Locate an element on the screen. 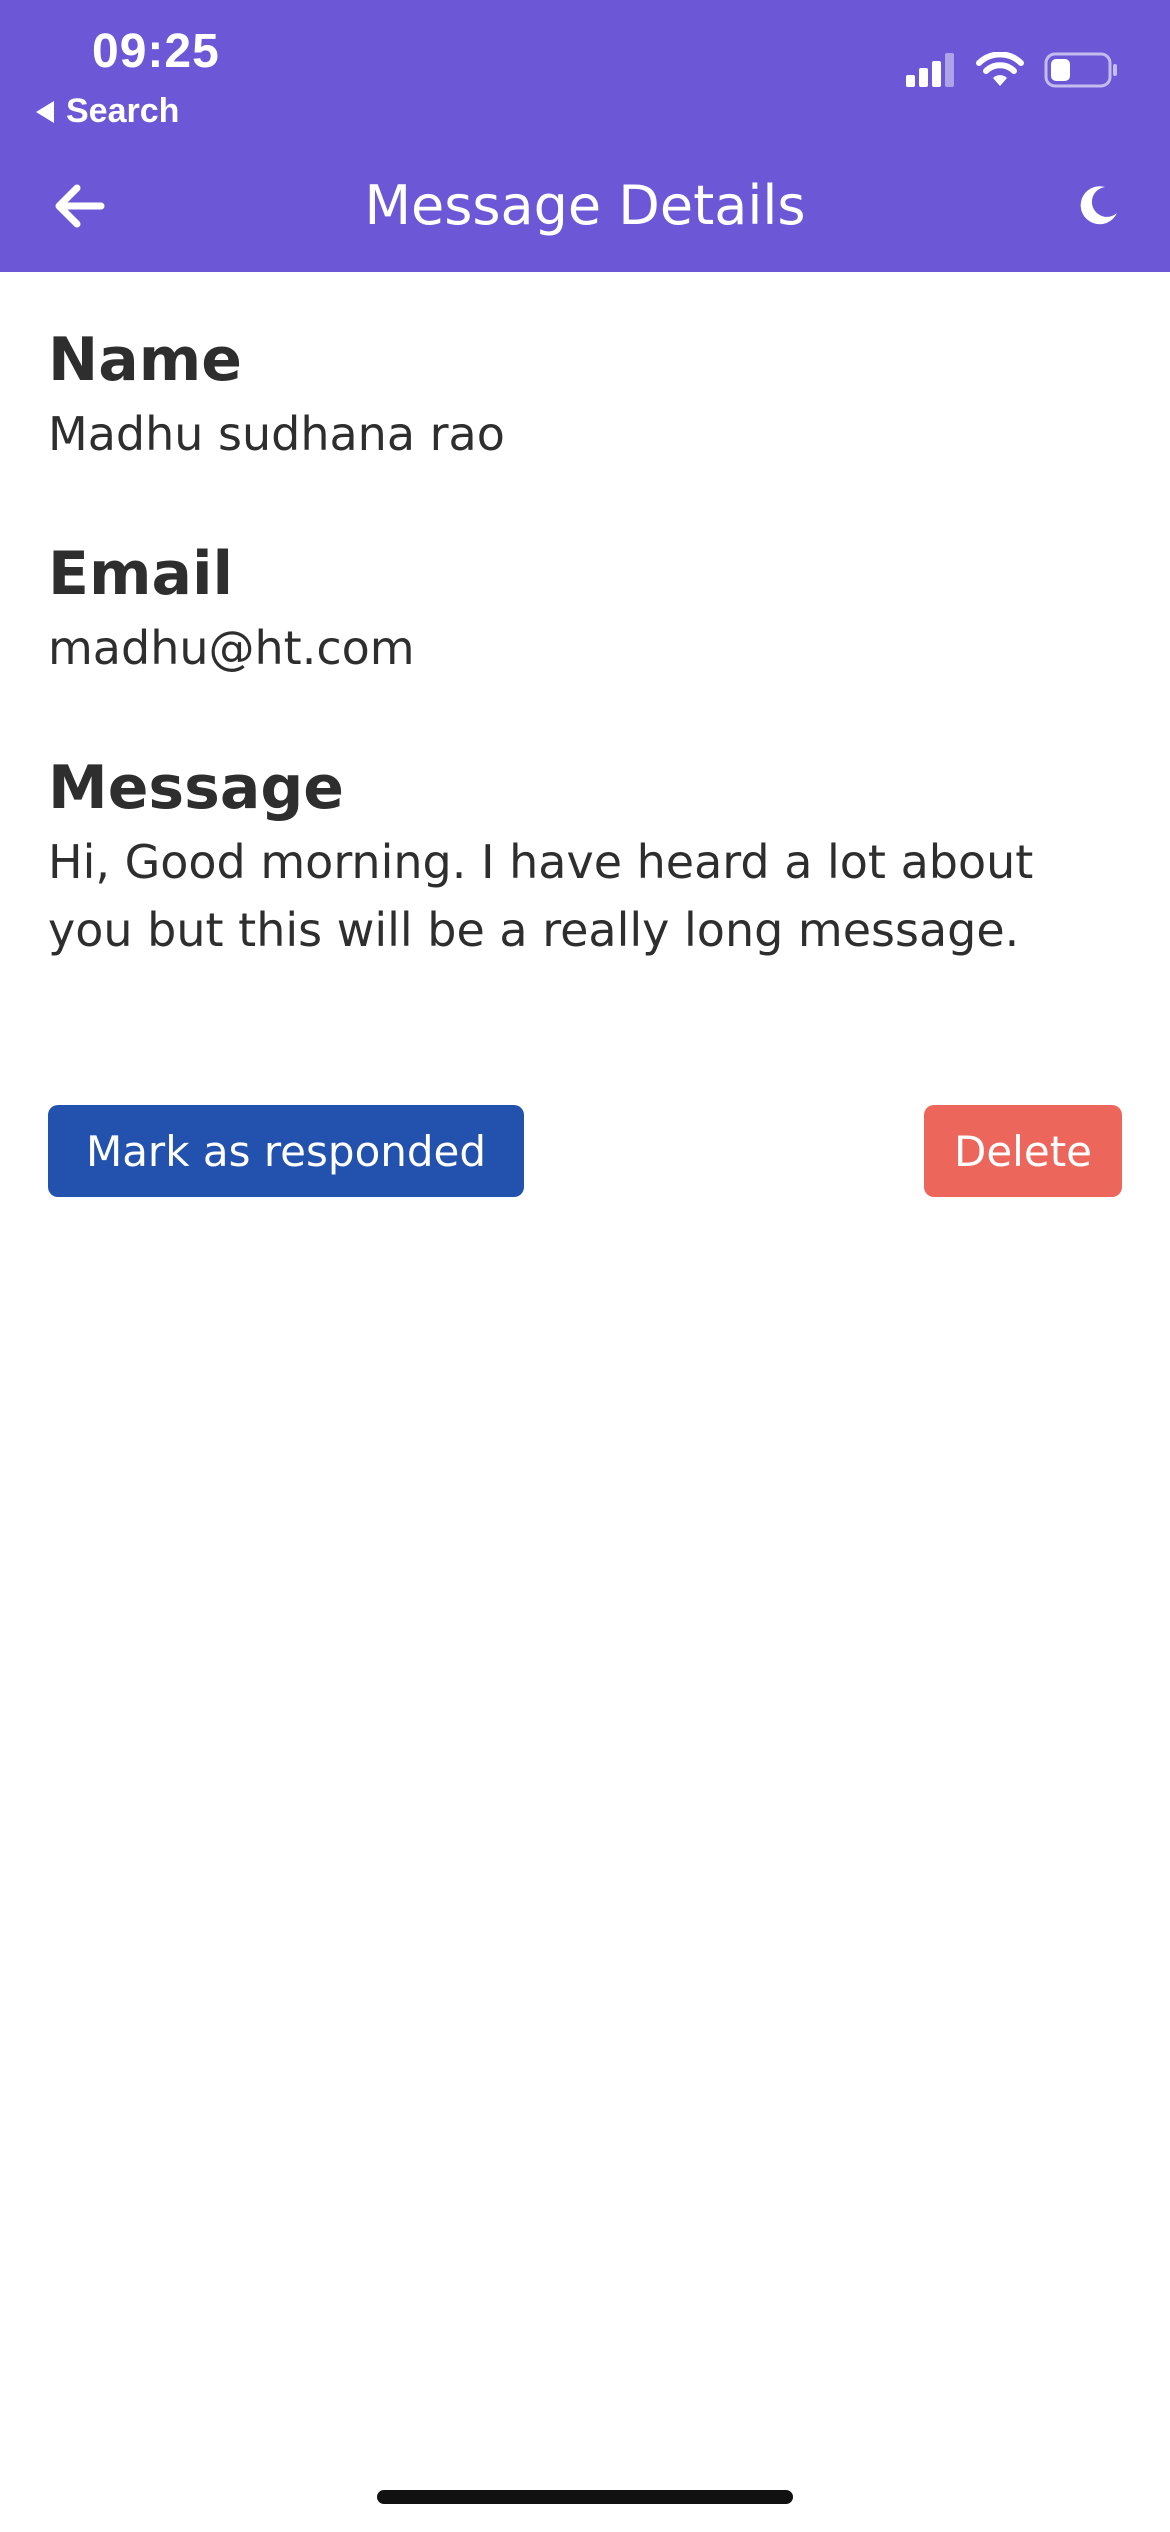  status-time: 09:25 is located at coordinates (156, 51).